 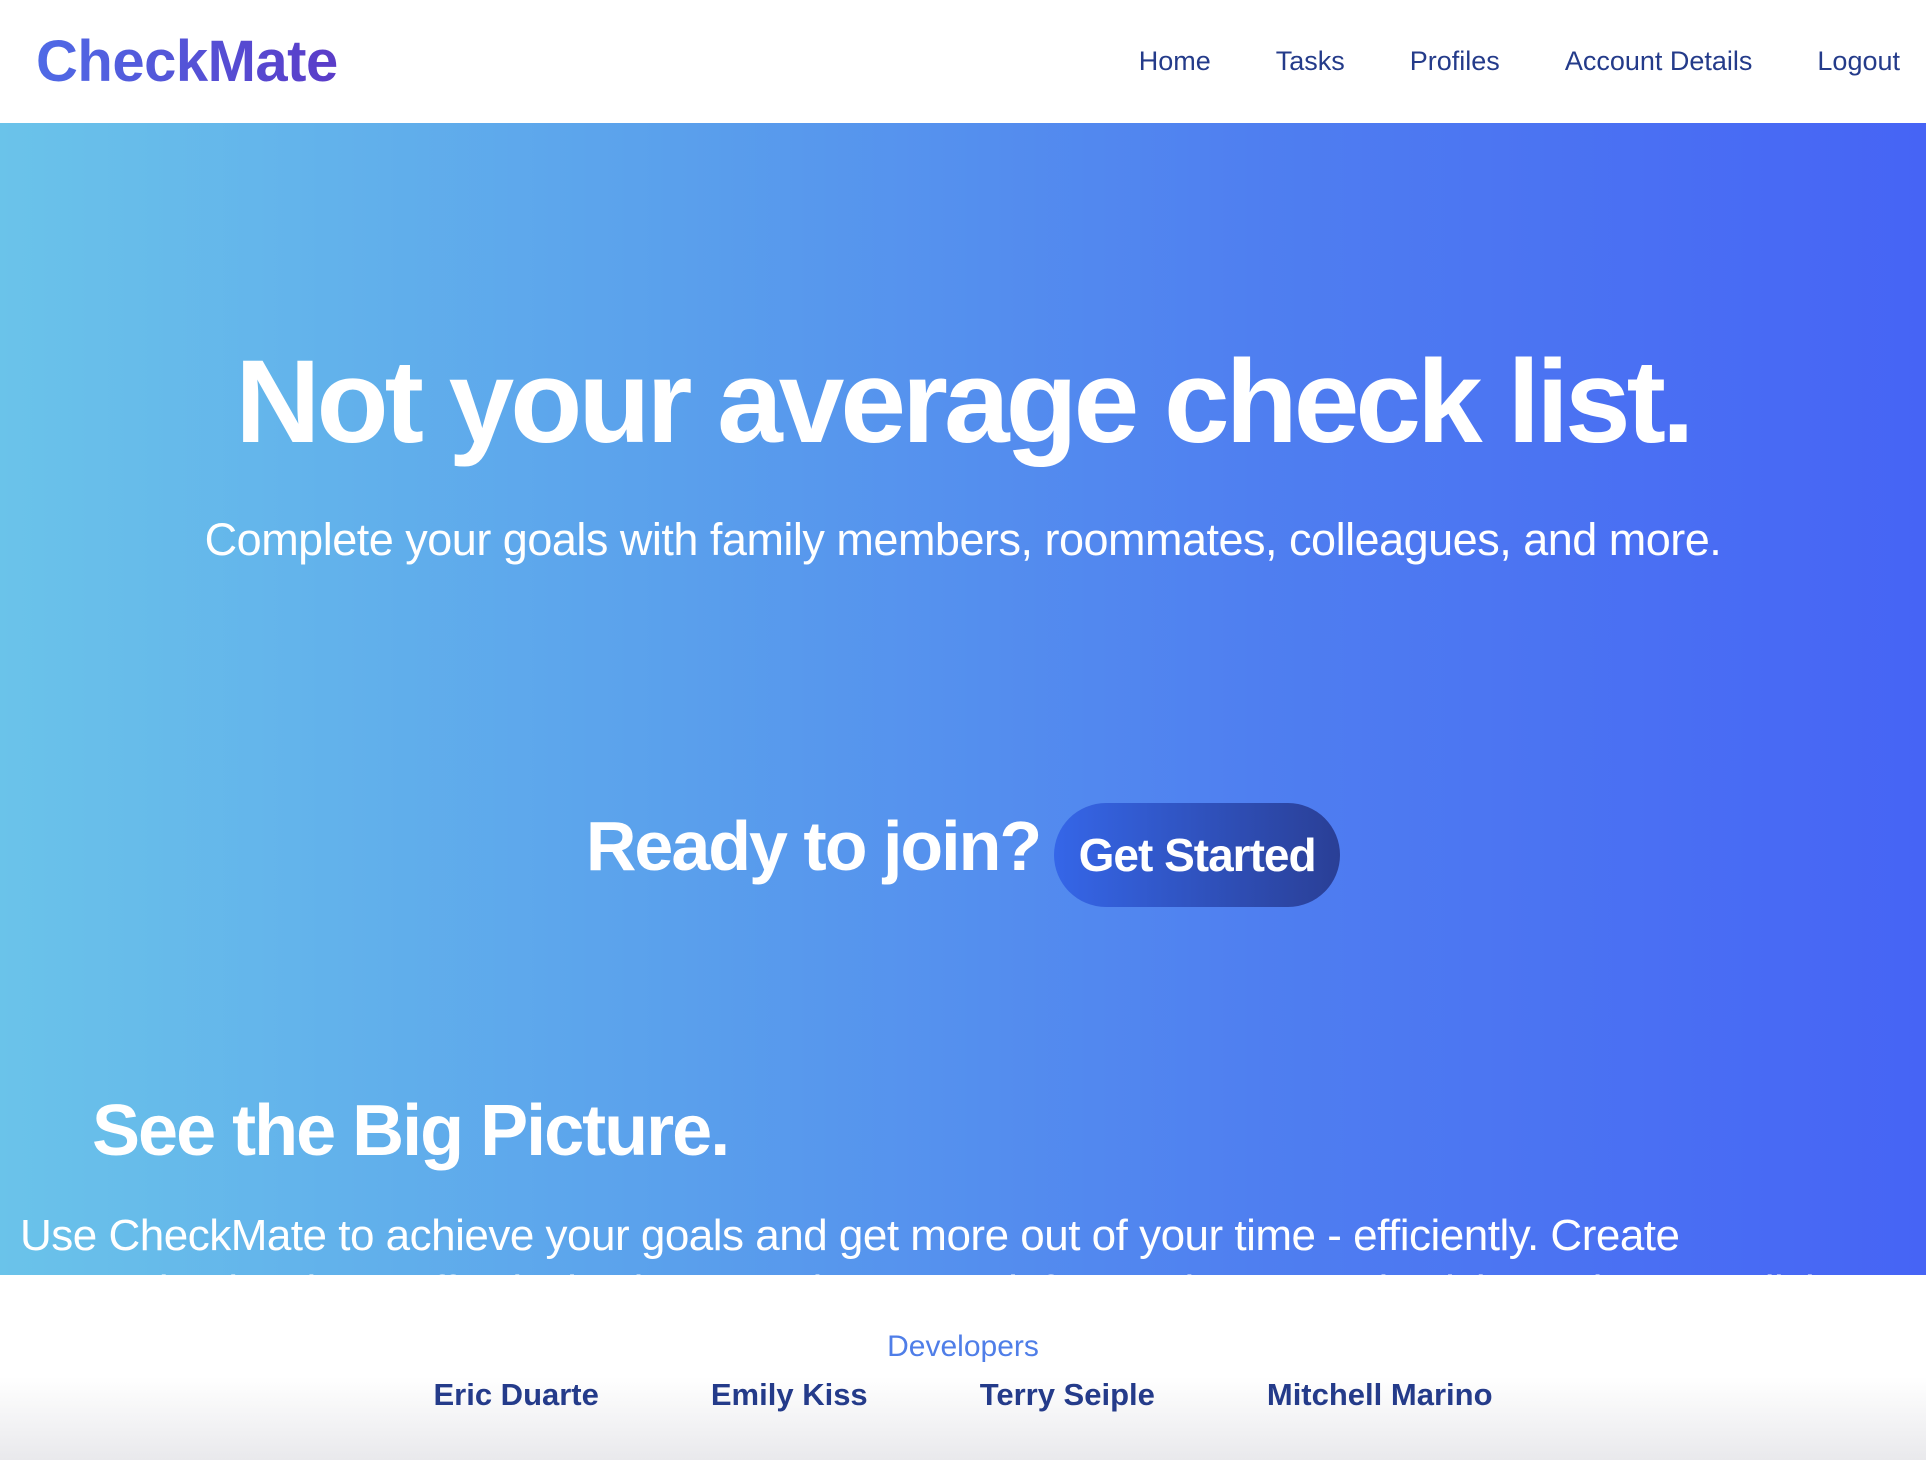 What do you see at coordinates (813, 846) in the screenshot?
I see `join-prompt: Ready to join?` at bounding box center [813, 846].